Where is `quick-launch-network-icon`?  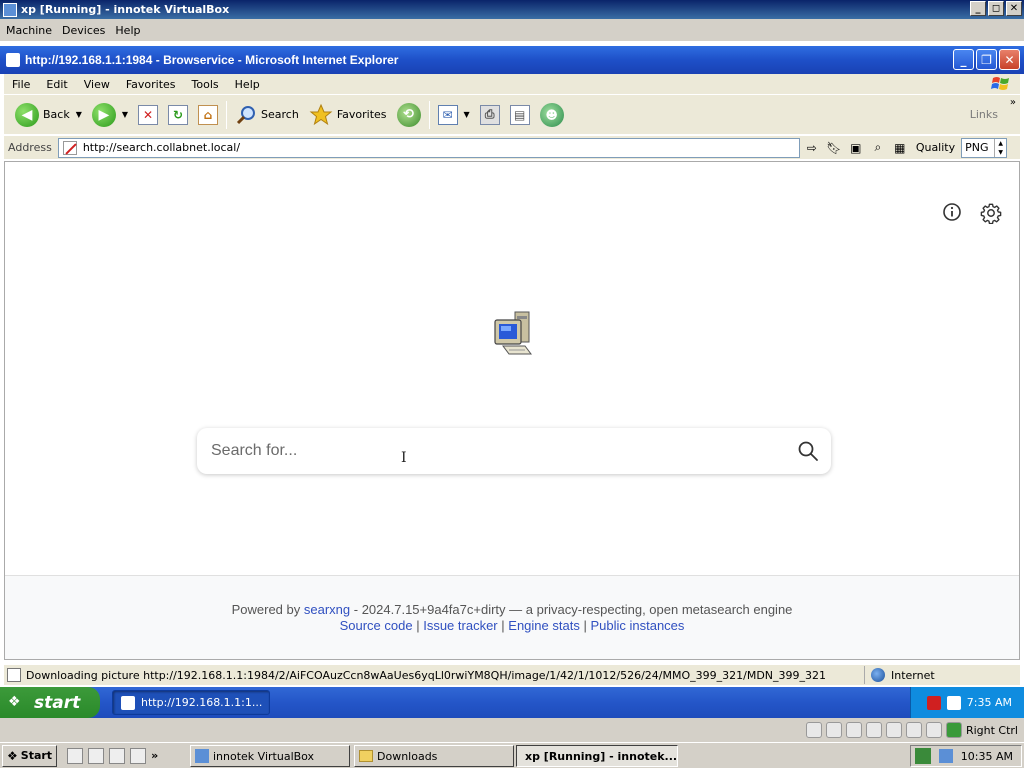 quick-launch-network-icon is located at coordinates (117, 755).